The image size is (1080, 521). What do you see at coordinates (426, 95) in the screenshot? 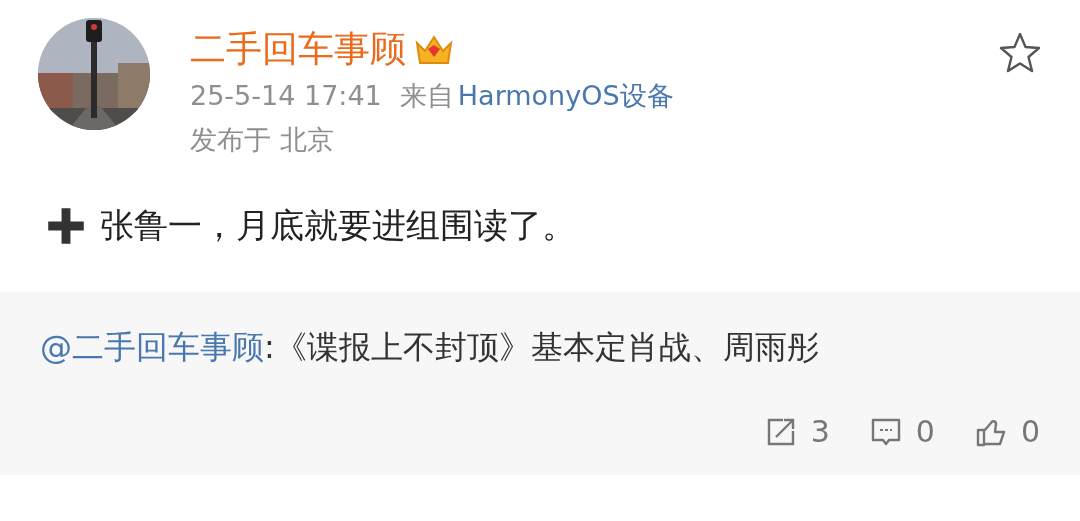
I see `source-label: 来自` at bounding box center [426, 95].